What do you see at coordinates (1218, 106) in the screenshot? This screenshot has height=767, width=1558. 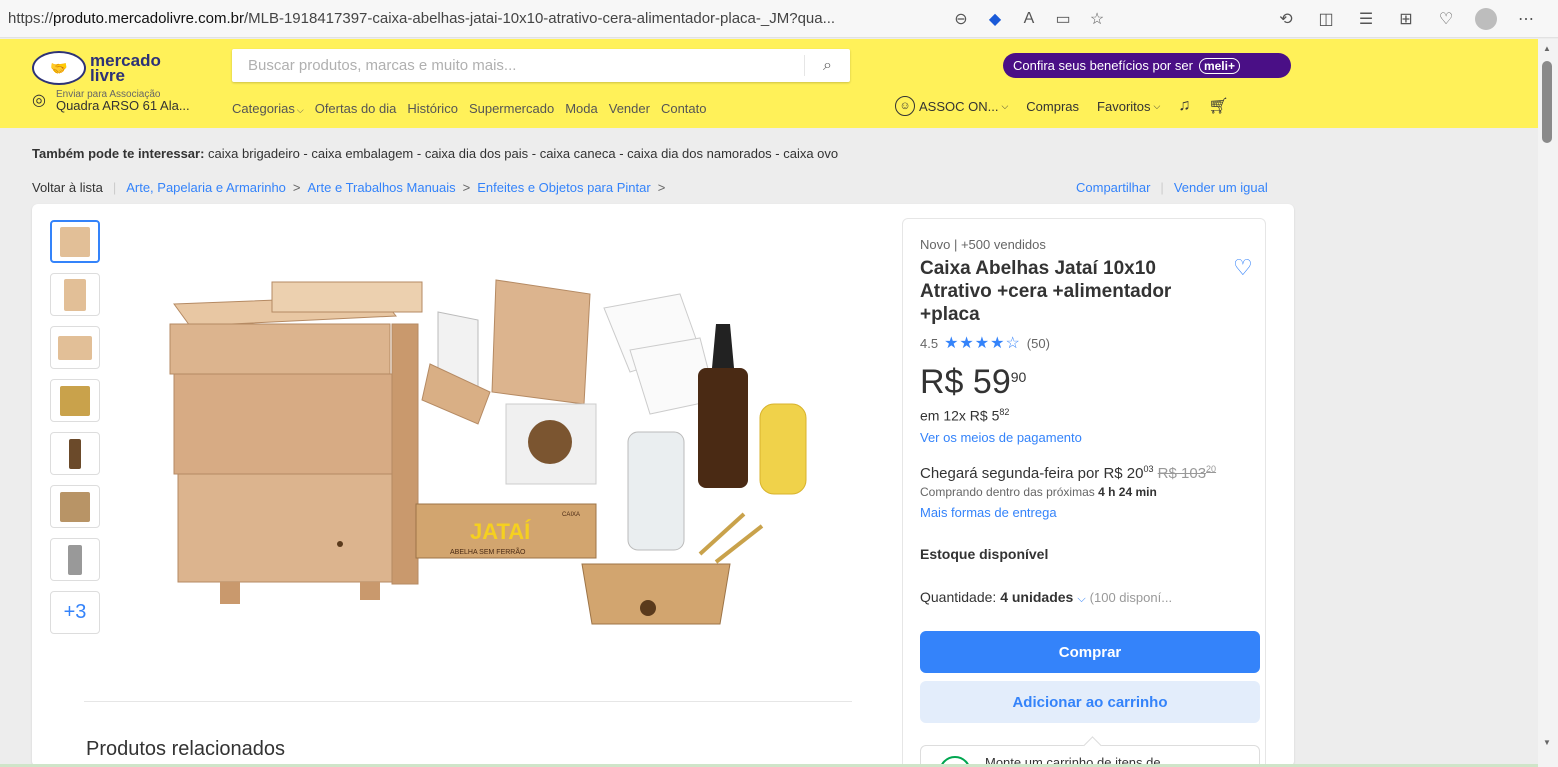 I see `cart-icon: 🛒︎` at bounding box center [1218, 106].